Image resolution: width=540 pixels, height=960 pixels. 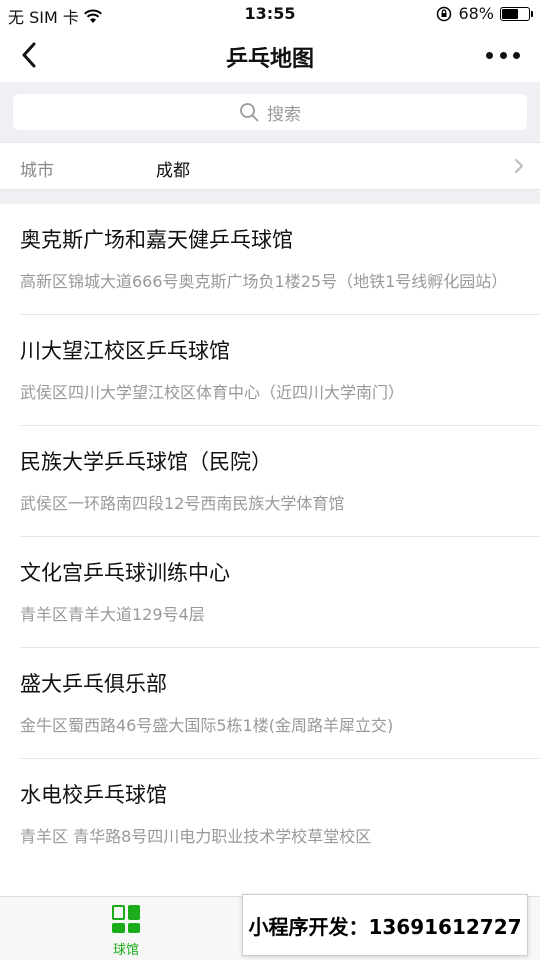 I want to click on more-options-button, so click(x=503, y=55).